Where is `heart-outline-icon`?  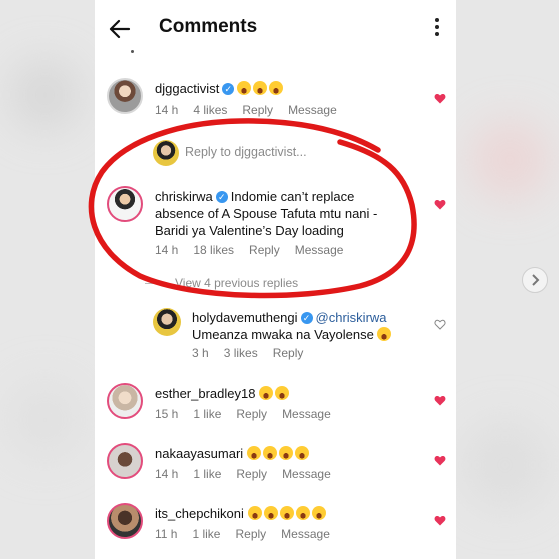
heart-outline-icon is located at coordinates (440, 324).